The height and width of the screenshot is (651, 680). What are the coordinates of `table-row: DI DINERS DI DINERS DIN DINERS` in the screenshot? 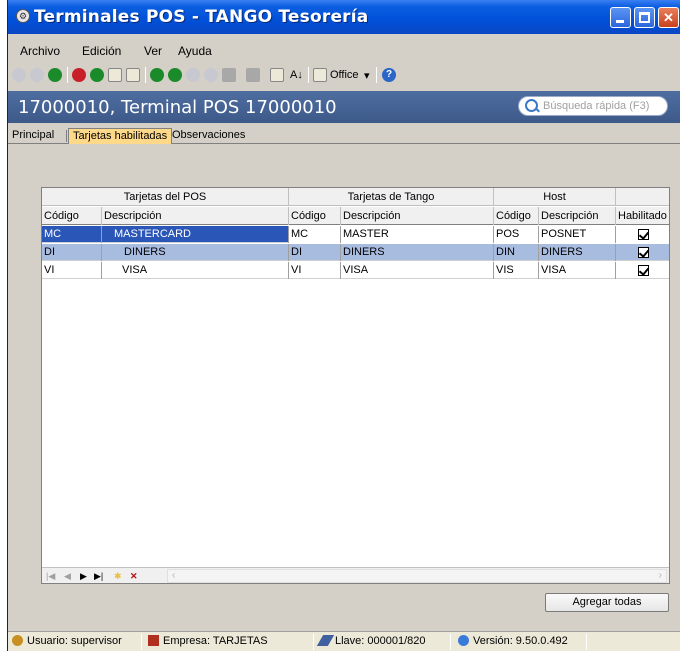 It's located at (355, 252).